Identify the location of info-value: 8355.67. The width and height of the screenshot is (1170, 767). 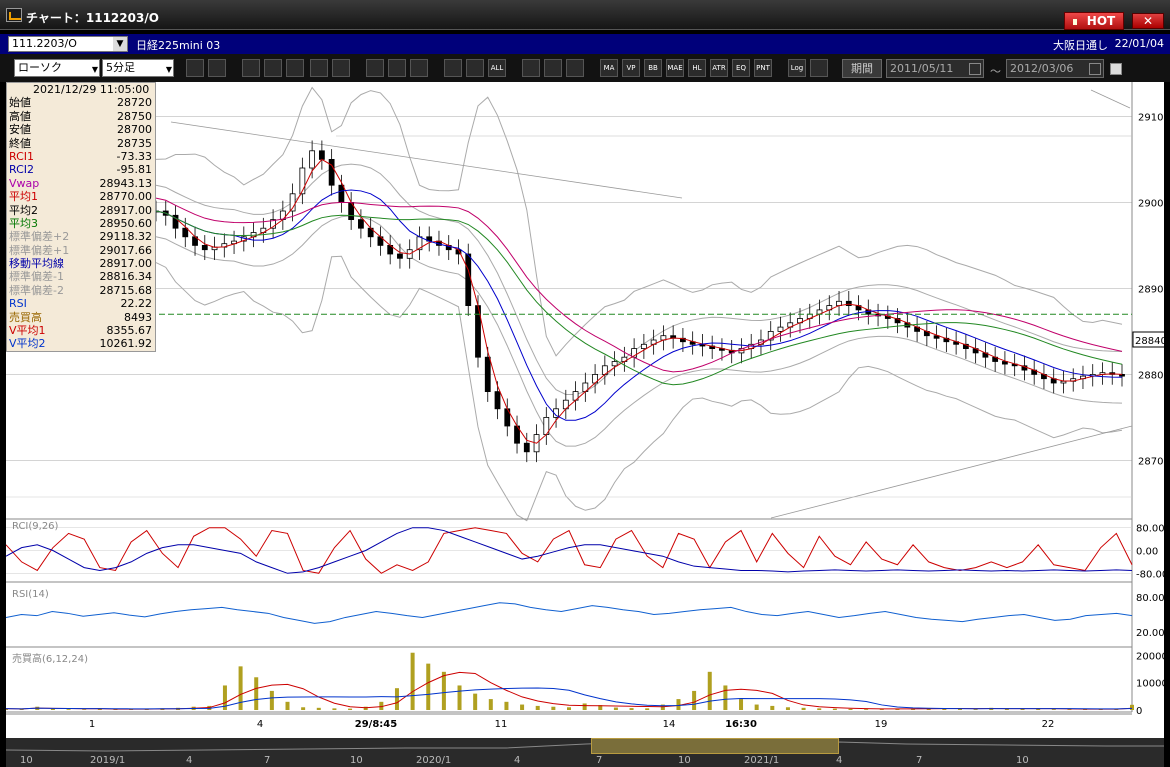
(129, 331).